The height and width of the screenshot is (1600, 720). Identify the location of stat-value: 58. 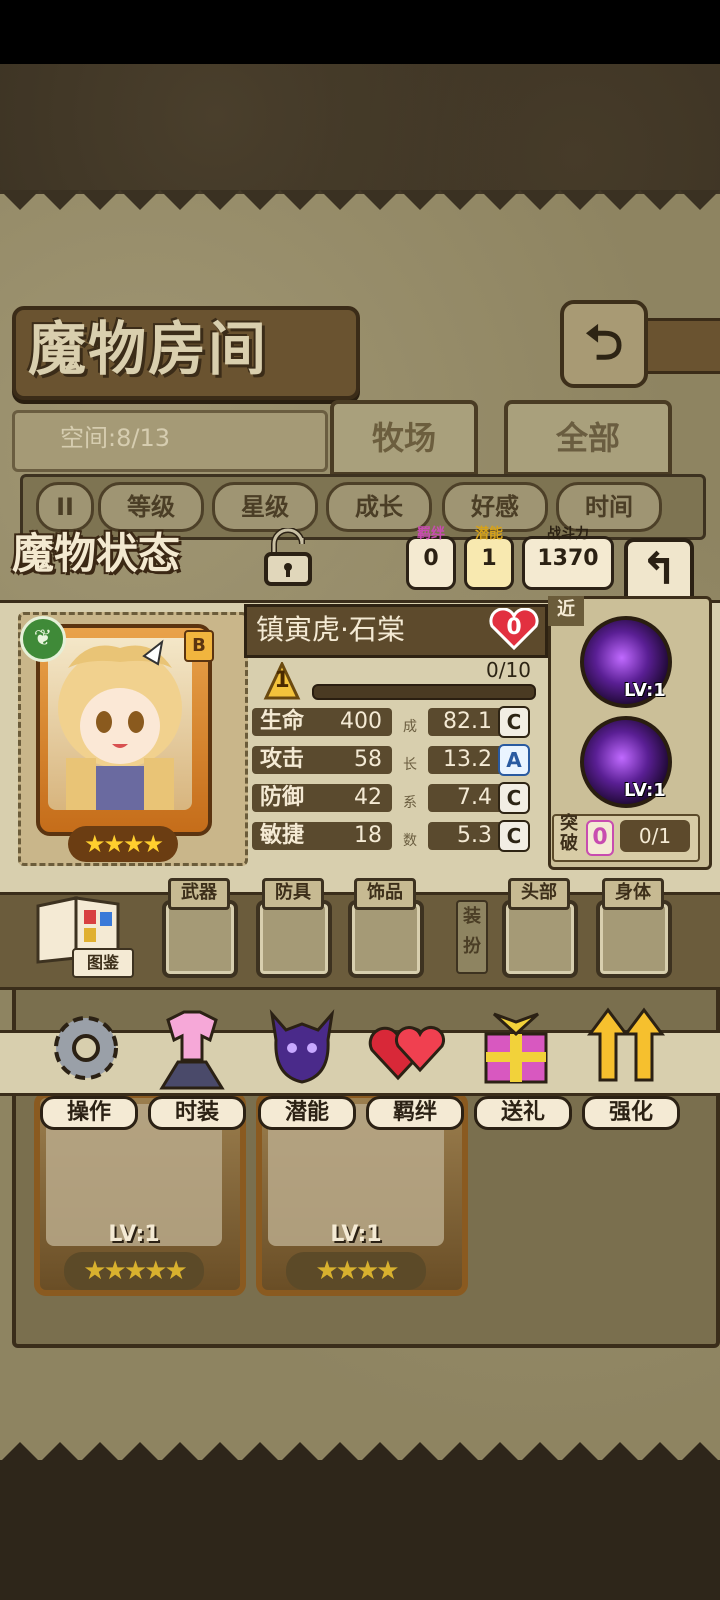
(368, 759).